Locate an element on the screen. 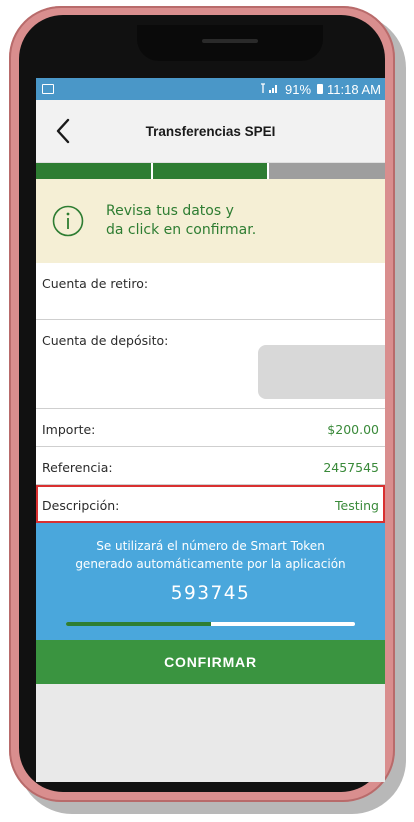  speaker-grille is located at coordinates (230, 41).